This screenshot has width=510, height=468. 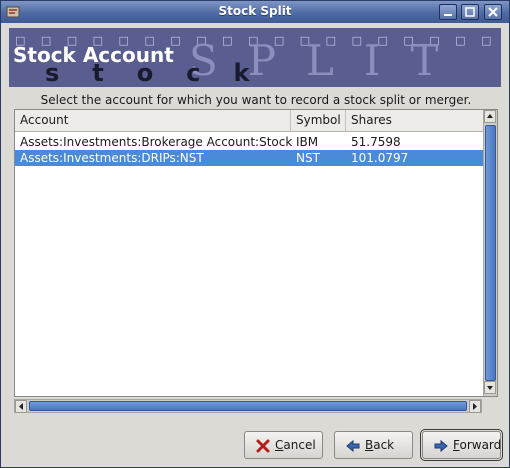 I want to click on title-bar: Stock Split, so click(x=255, y=12).